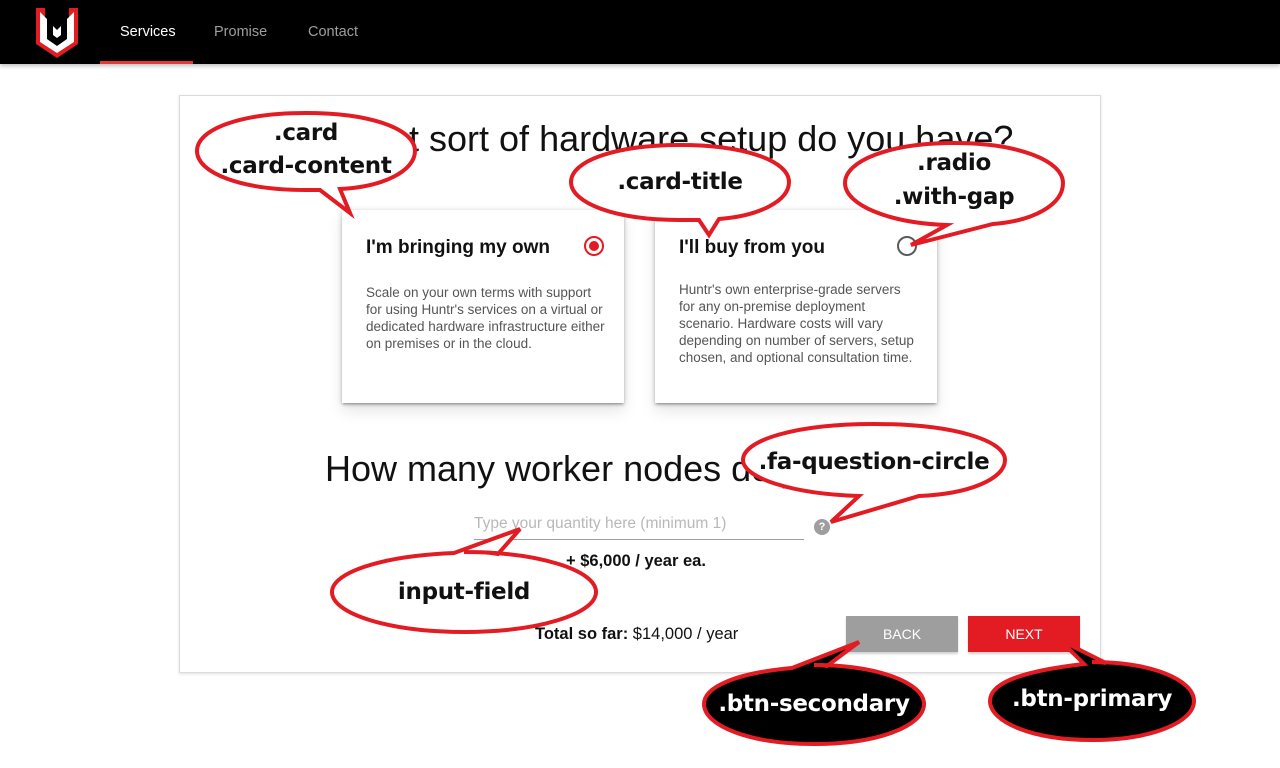 The image size is (1280, 768). I want to click on annotation-btn-primary: .btn-primary, so click(1092, 690).